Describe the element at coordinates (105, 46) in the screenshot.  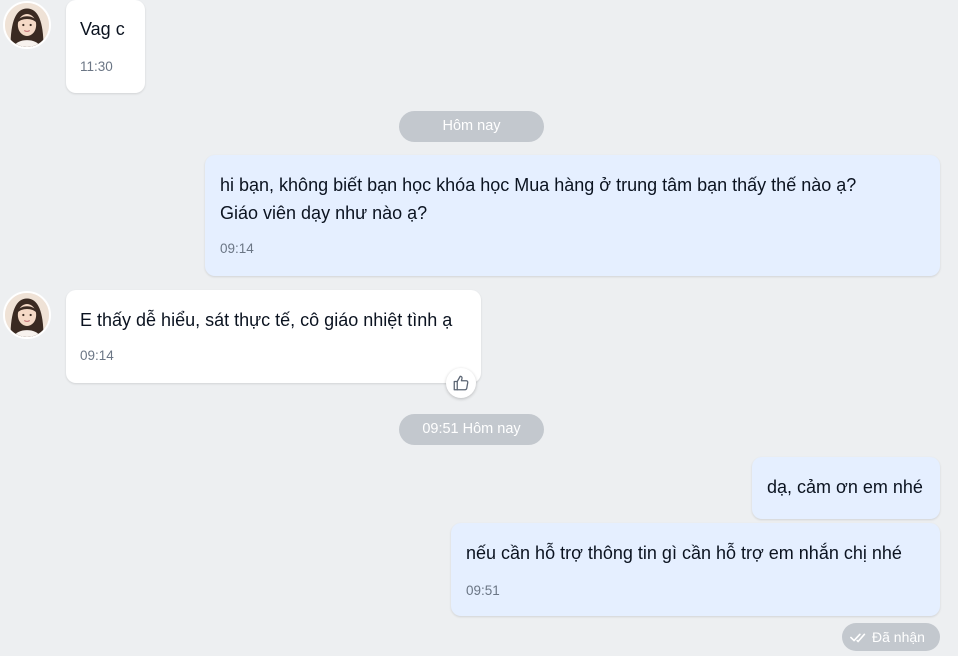
I see `message-bubble-incoming: Vag c 11:30` at that location.